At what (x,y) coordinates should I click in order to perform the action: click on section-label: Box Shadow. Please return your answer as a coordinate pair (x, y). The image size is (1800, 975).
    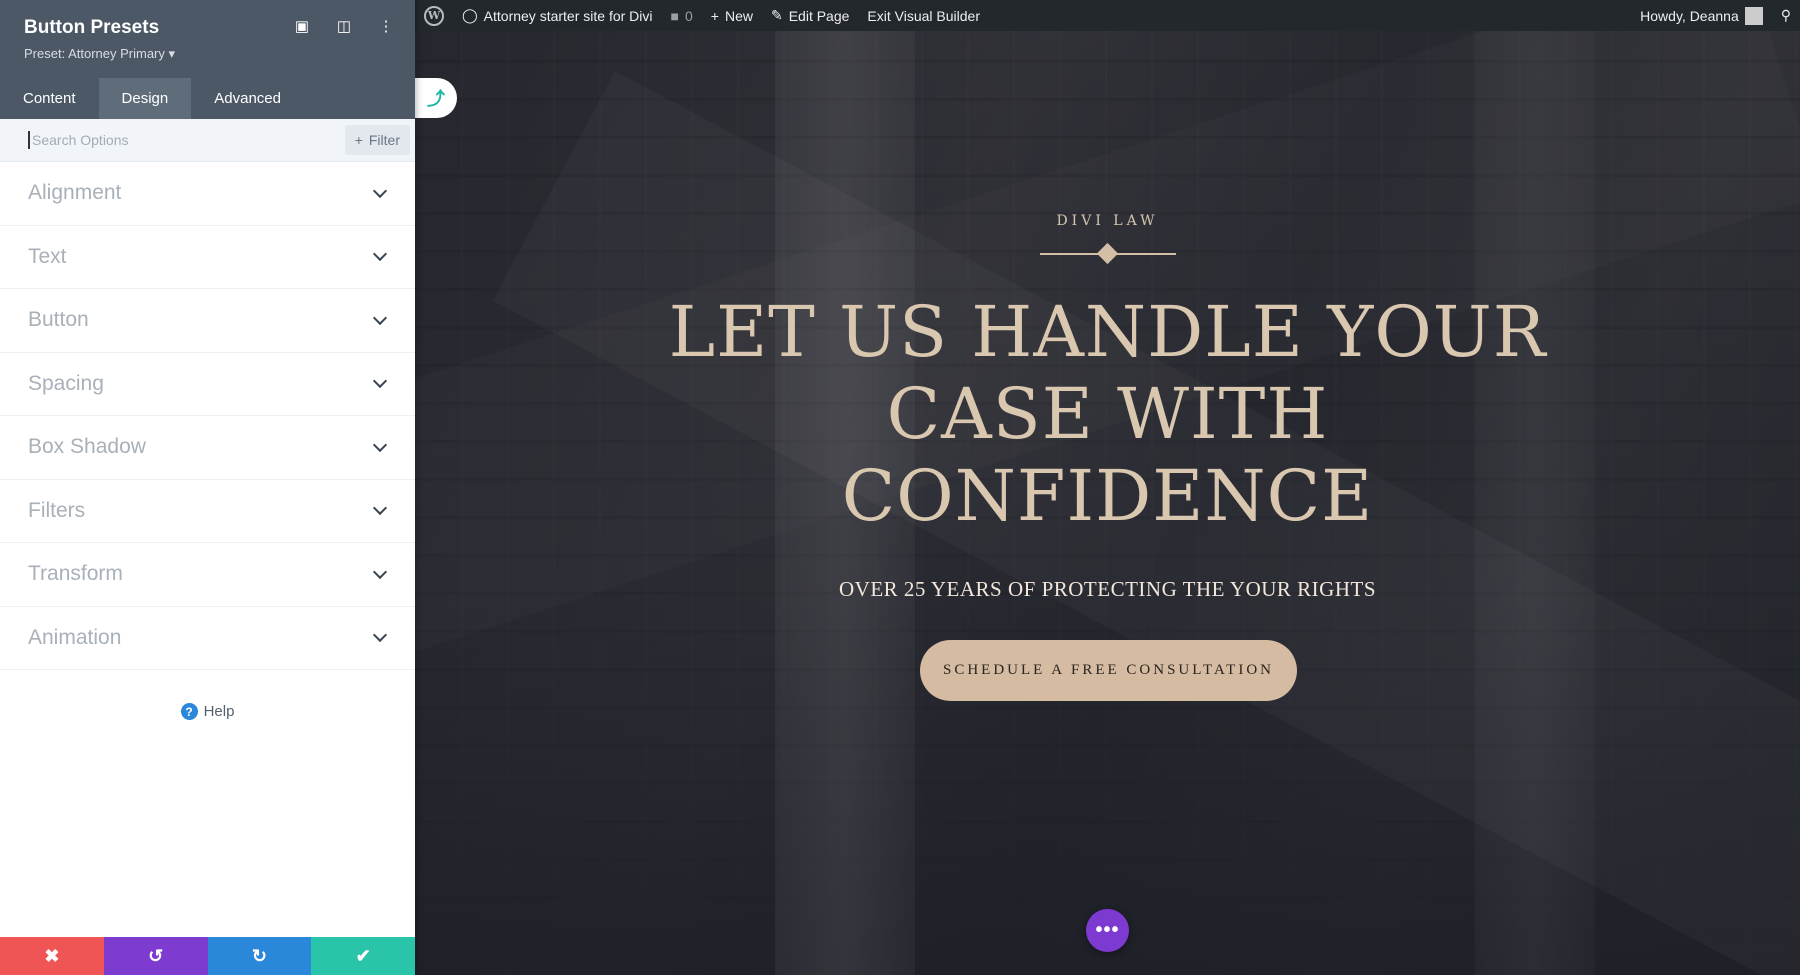
    Looking at the image, I should click on (87, 447).